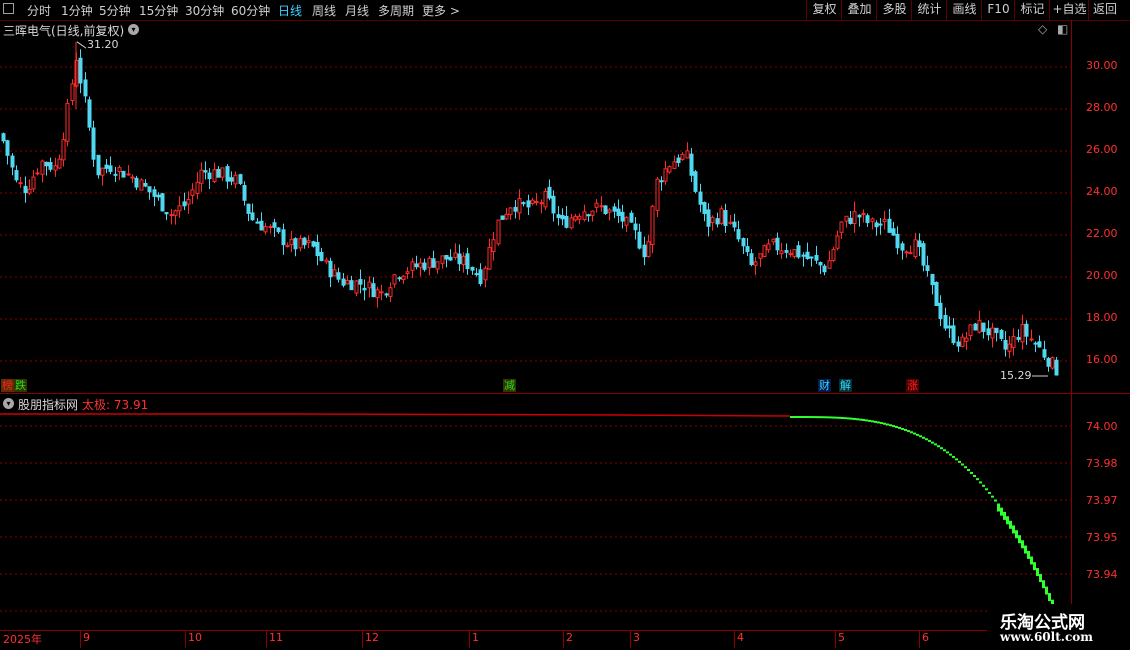 This screenshot has width=1130, height=650. Describe the element at coordinates (509, 385) in the screenshot. I see `event-marker: 减` at that location.